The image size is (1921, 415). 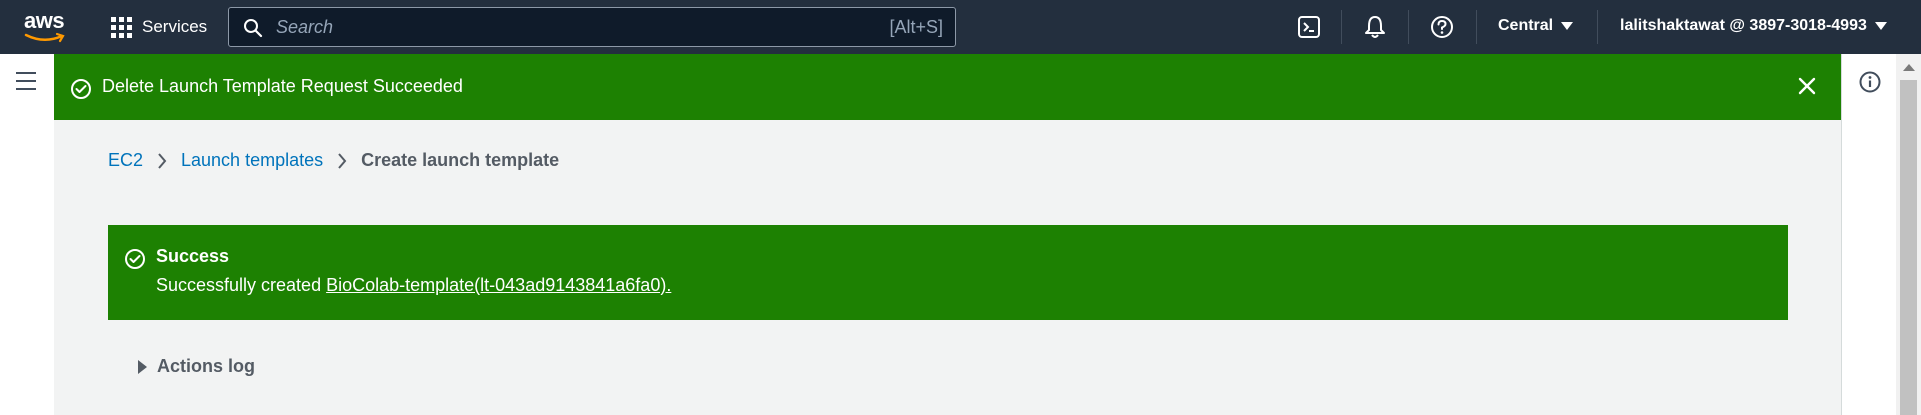 What do you see at coordinates (1807, 86) in the screenshot?
I see `close-icon` at bounding box center [1807, 86].